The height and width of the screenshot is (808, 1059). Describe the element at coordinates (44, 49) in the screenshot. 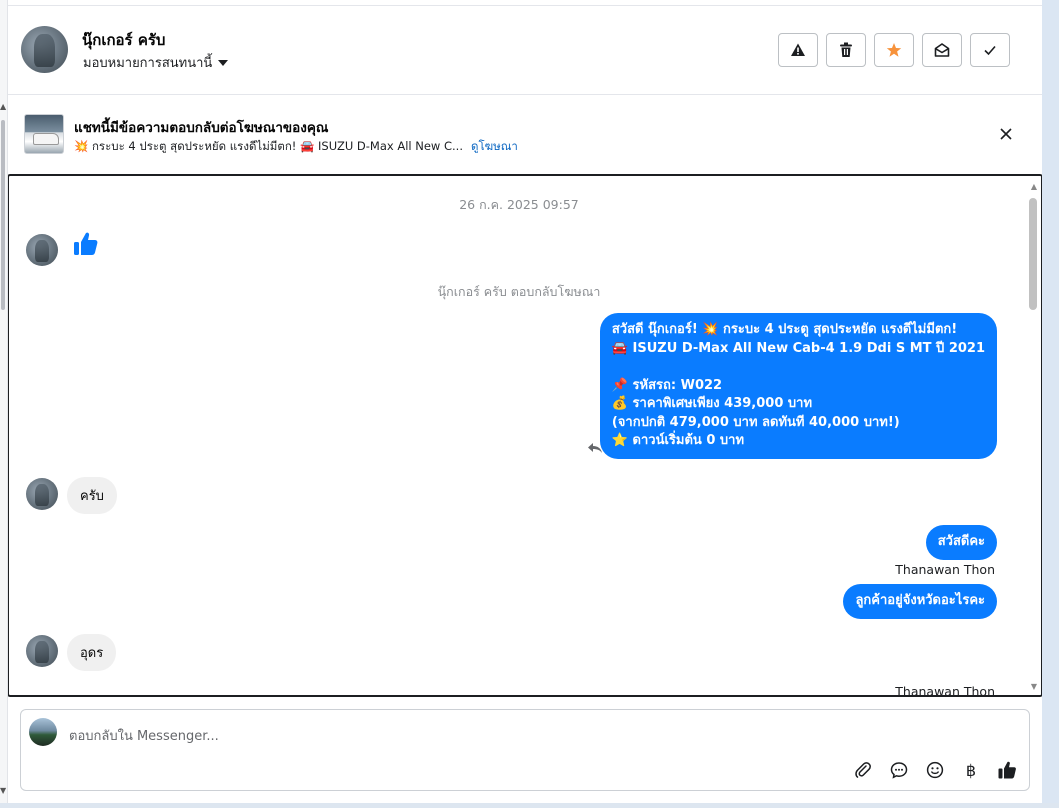

I see `contact-avatar` at that location.